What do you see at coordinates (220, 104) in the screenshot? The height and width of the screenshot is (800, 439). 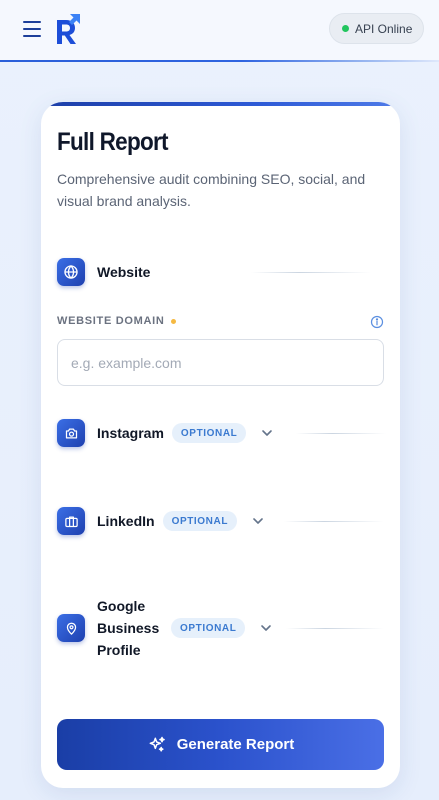 I see `card-accent-bar` at bounding box center [220, 104].